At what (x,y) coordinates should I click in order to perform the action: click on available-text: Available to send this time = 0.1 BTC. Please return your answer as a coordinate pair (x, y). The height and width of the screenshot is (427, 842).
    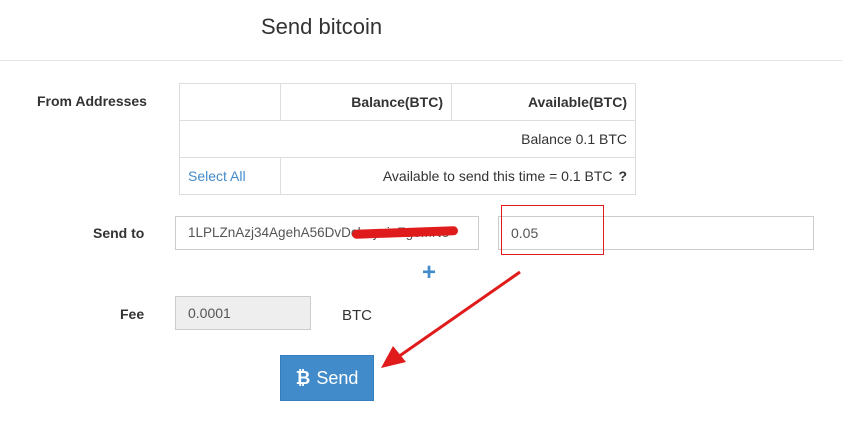
    Looking at the image, I should click on (497, 176).